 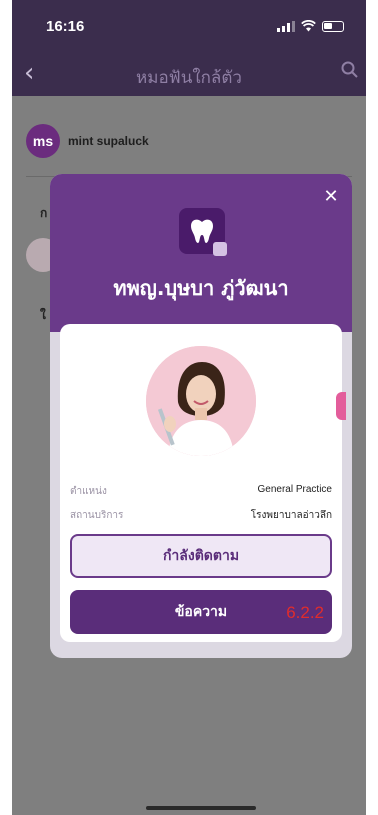 I want to click on background-text-fragment: ก, so click(x=44, y=213).